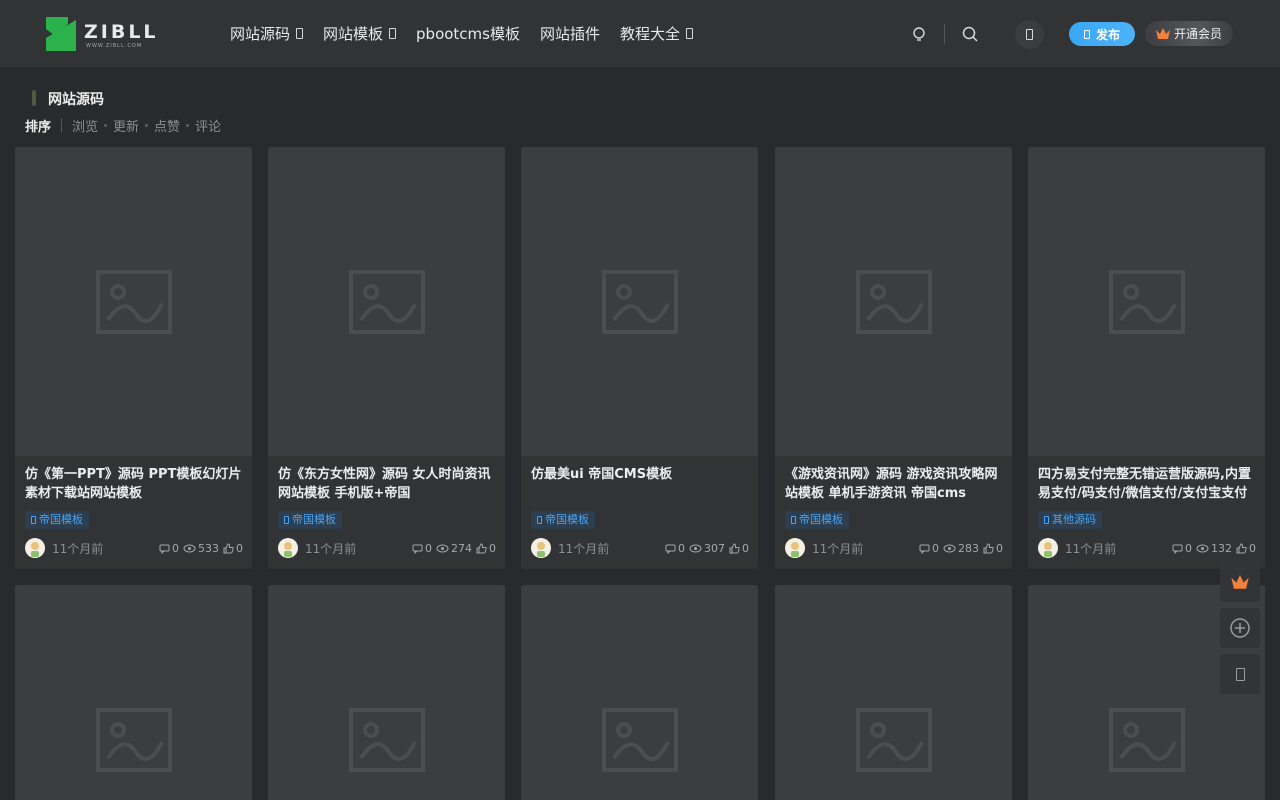 Image resolution: width=1280 pixels, height=800 pixels. What do you see at coordinates (961, 548) in the screenshot?
I see `view-count: 283` at bounding box center [961, 548].